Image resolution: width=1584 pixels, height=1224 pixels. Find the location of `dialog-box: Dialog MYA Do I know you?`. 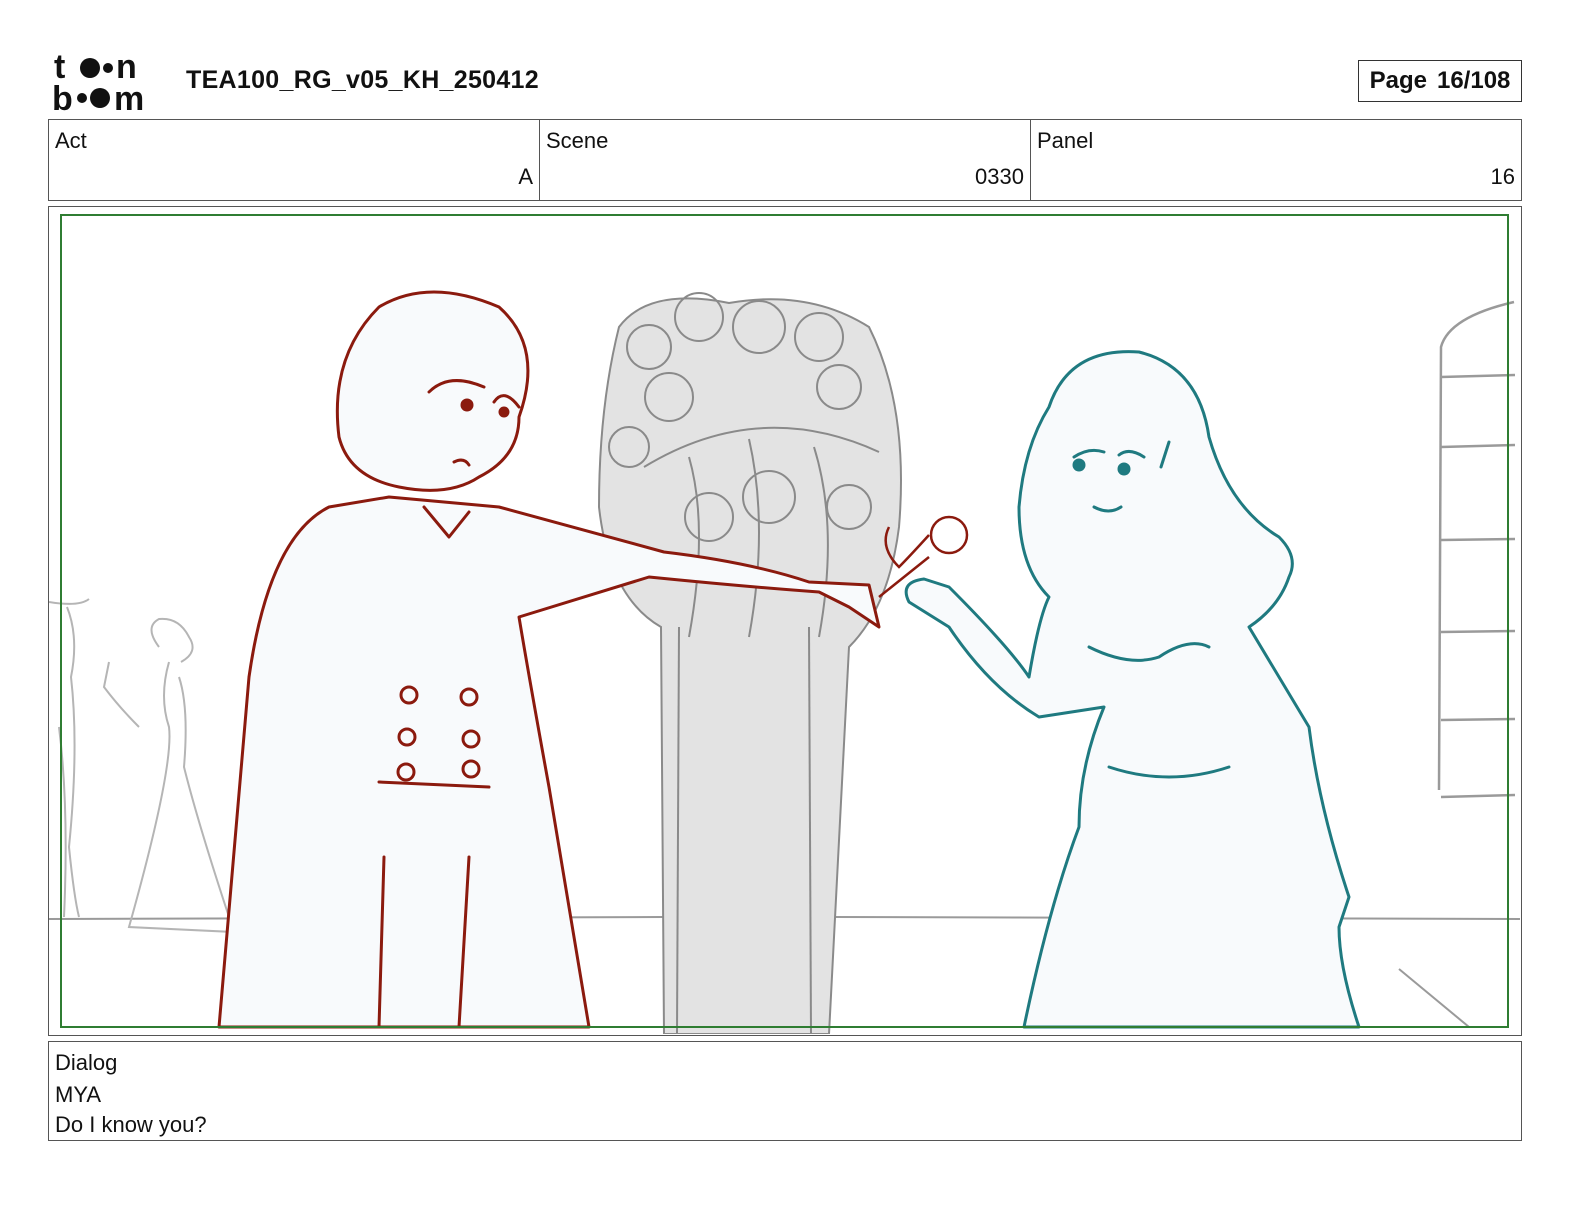

dialog-box: Dialog MYA Do I know you? is located at coordinates (785, 1091).